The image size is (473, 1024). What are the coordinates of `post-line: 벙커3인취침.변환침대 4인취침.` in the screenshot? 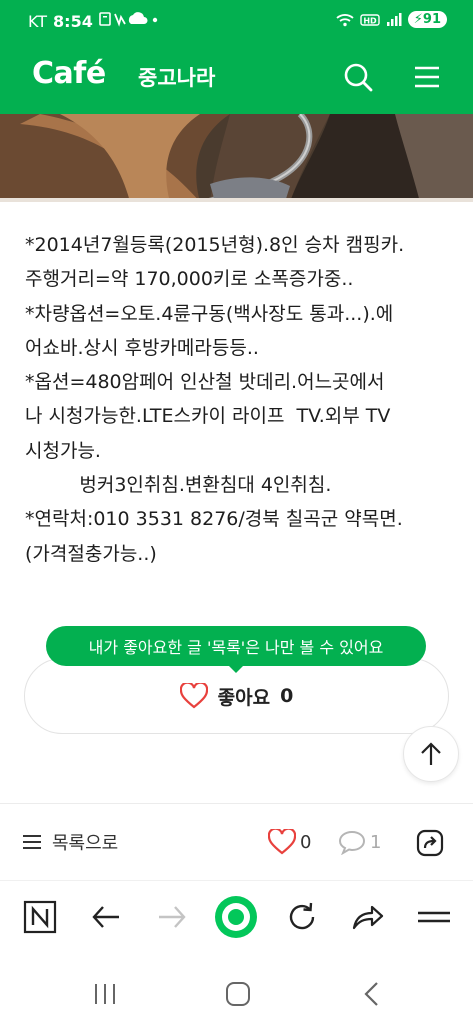 It's located at (178, 485).